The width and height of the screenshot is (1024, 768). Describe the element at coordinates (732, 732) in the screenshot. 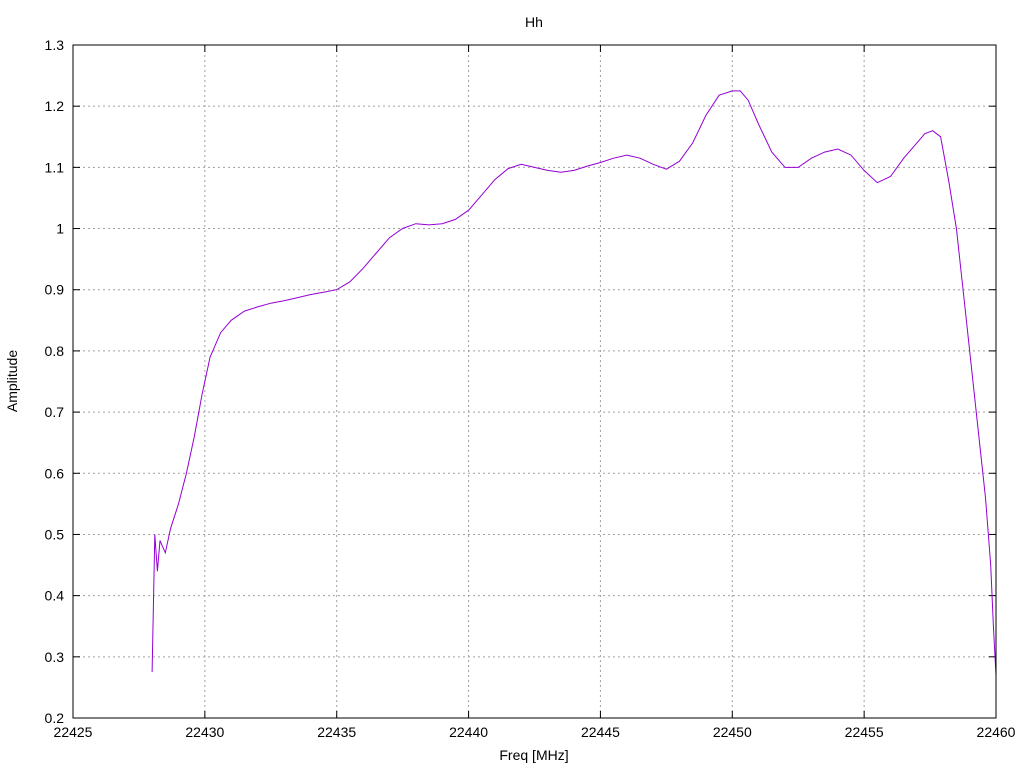

I see `x-tick-label: 22450` at that location.